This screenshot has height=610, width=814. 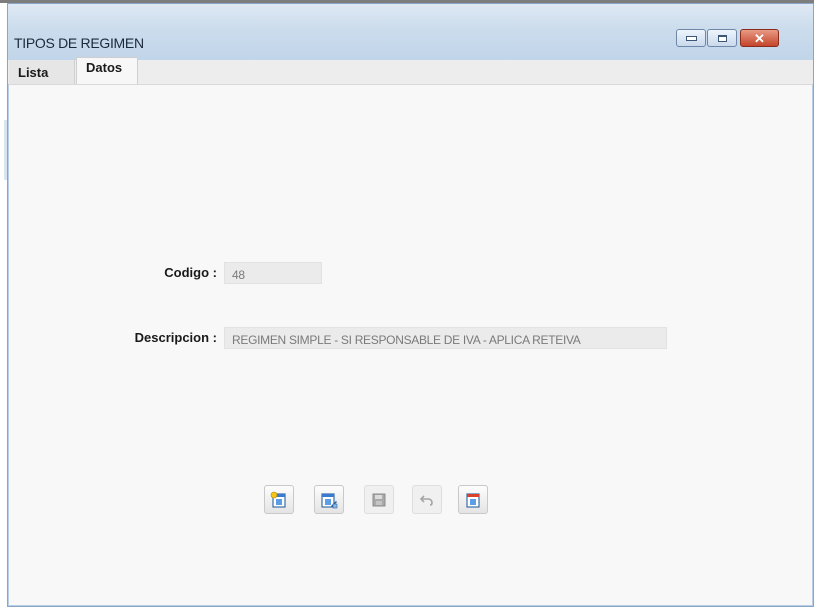 I want to click on delete-record-icon, so click(x=473, y=500).